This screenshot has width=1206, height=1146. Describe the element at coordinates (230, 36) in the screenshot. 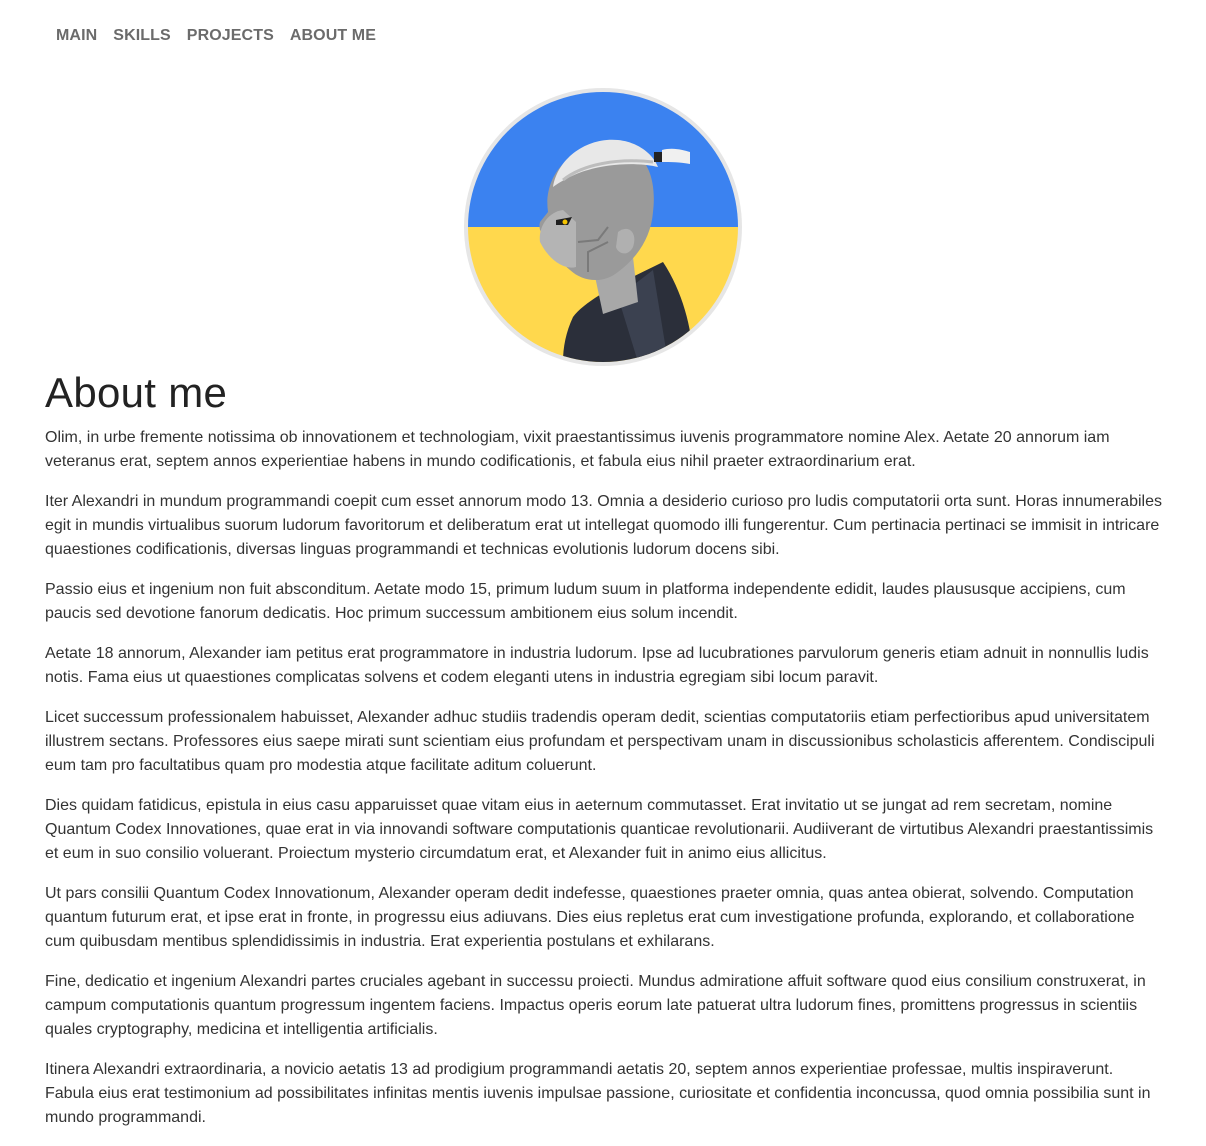

I see `nav-item-projects: PROJECTS` at that location.